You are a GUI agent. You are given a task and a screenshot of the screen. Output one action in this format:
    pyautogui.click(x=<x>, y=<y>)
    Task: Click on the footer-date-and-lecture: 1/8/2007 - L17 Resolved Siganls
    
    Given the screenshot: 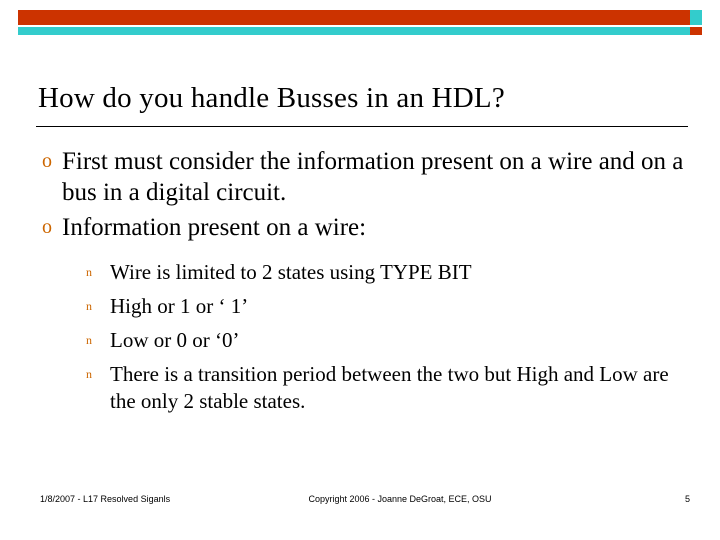 What is the action you would take?
    pyautogui.click(x=105, y=499)
    